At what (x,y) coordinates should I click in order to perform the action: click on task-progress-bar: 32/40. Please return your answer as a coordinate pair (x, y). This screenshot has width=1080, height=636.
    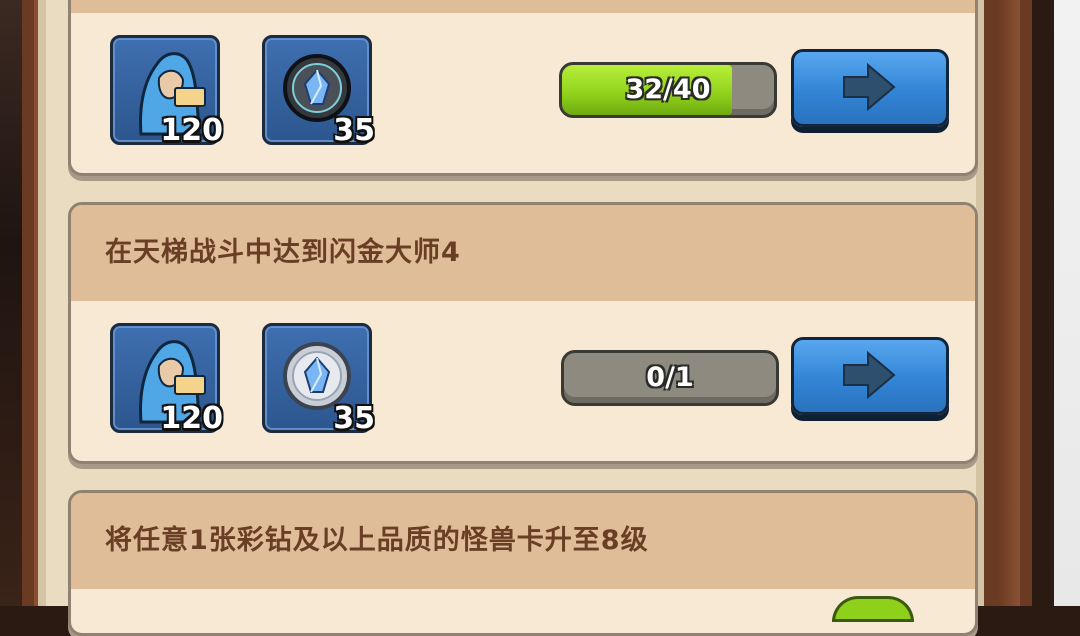
    Looking at the image, I should click on (668, 90).